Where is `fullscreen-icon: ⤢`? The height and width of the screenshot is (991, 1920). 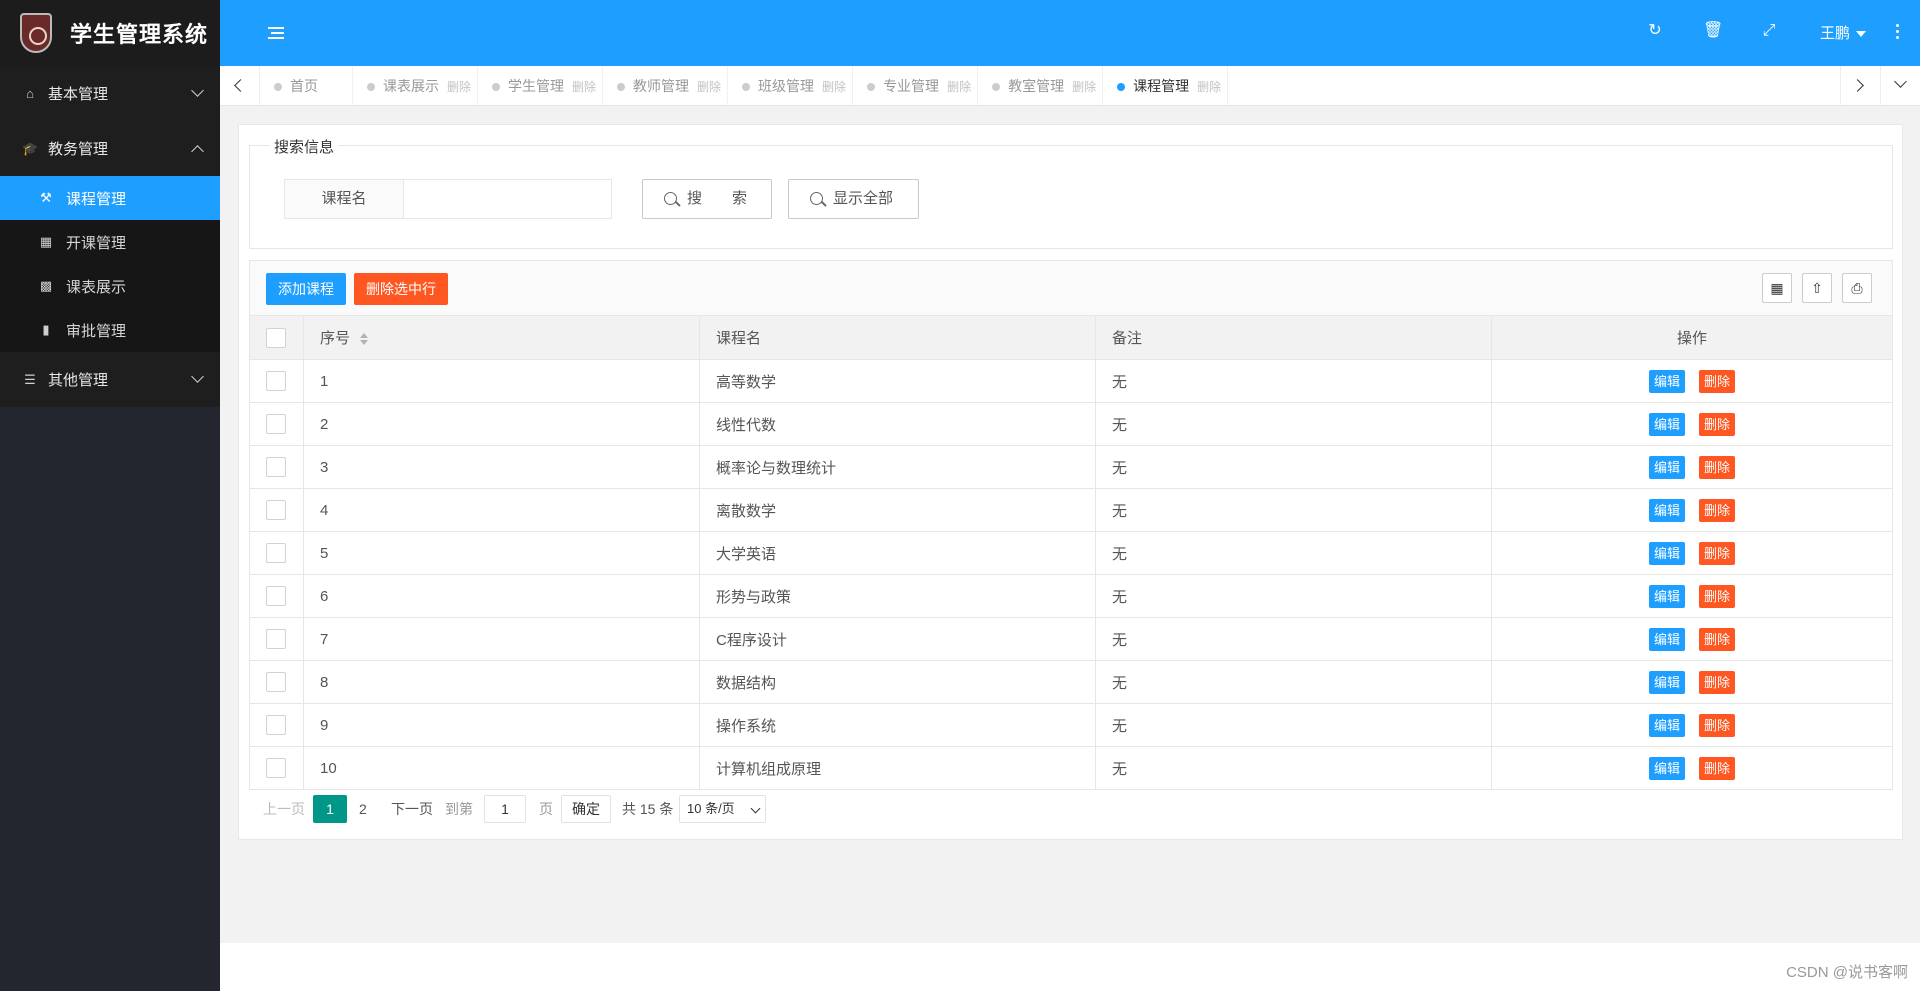
fullscreen-icon: ⤢ is located at coordinates (1769, 31).